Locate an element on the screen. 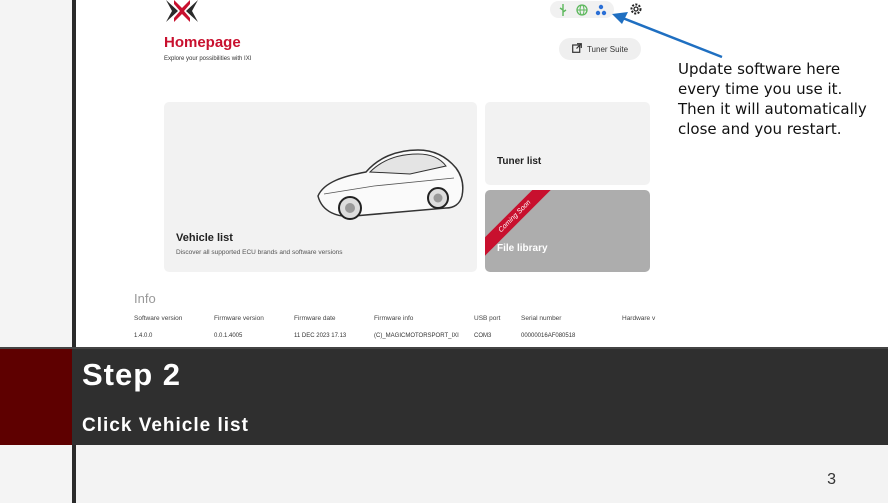 The width and height of the screenshot is (888, 503). info-value: 00000016AF080518 is located at coordinates (548, 336).